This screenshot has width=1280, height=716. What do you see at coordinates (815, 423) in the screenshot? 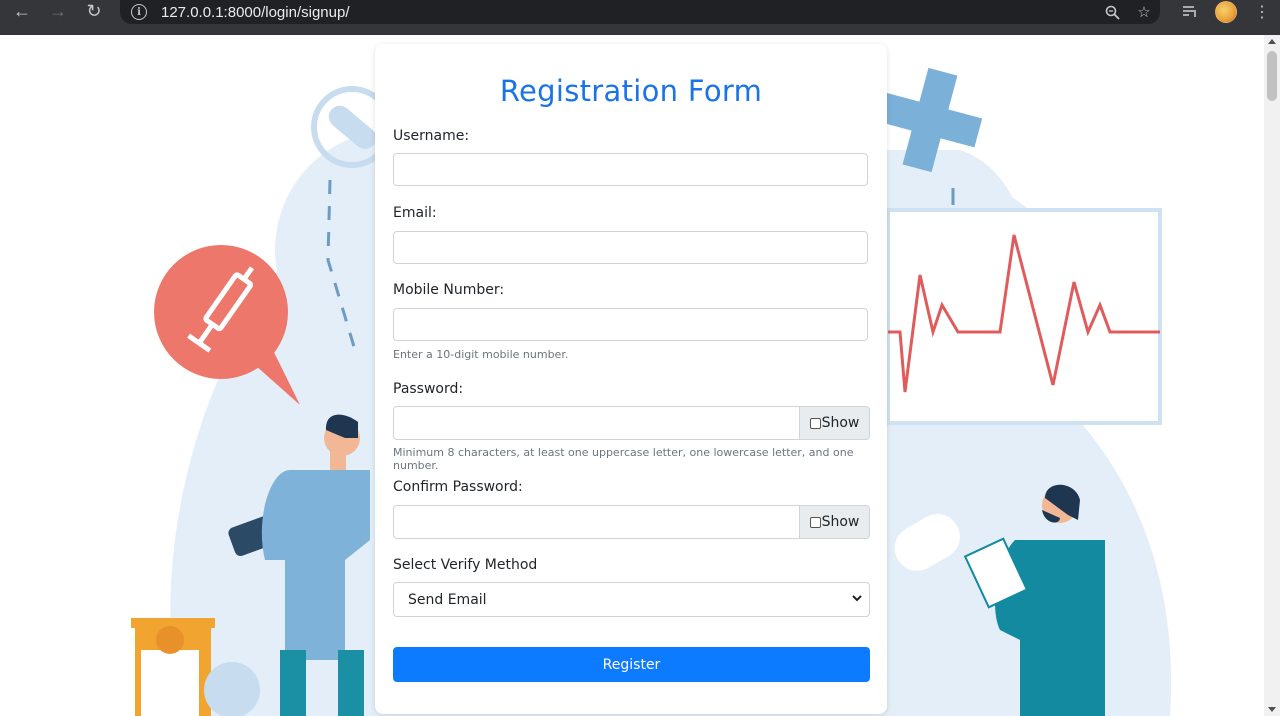
I see `show-password-checkbox` at bounding box center [815, 423].